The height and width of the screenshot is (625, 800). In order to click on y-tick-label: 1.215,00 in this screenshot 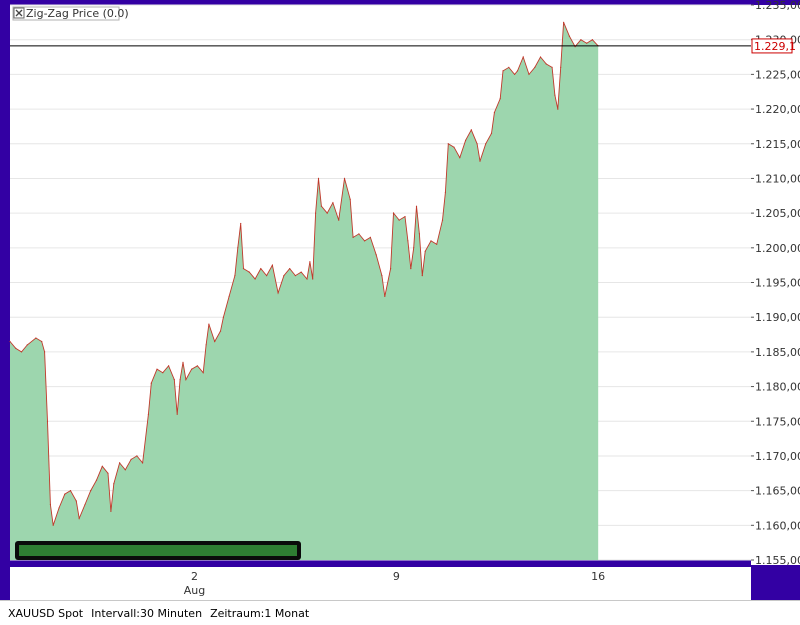, I will do `click(777, 144)`.